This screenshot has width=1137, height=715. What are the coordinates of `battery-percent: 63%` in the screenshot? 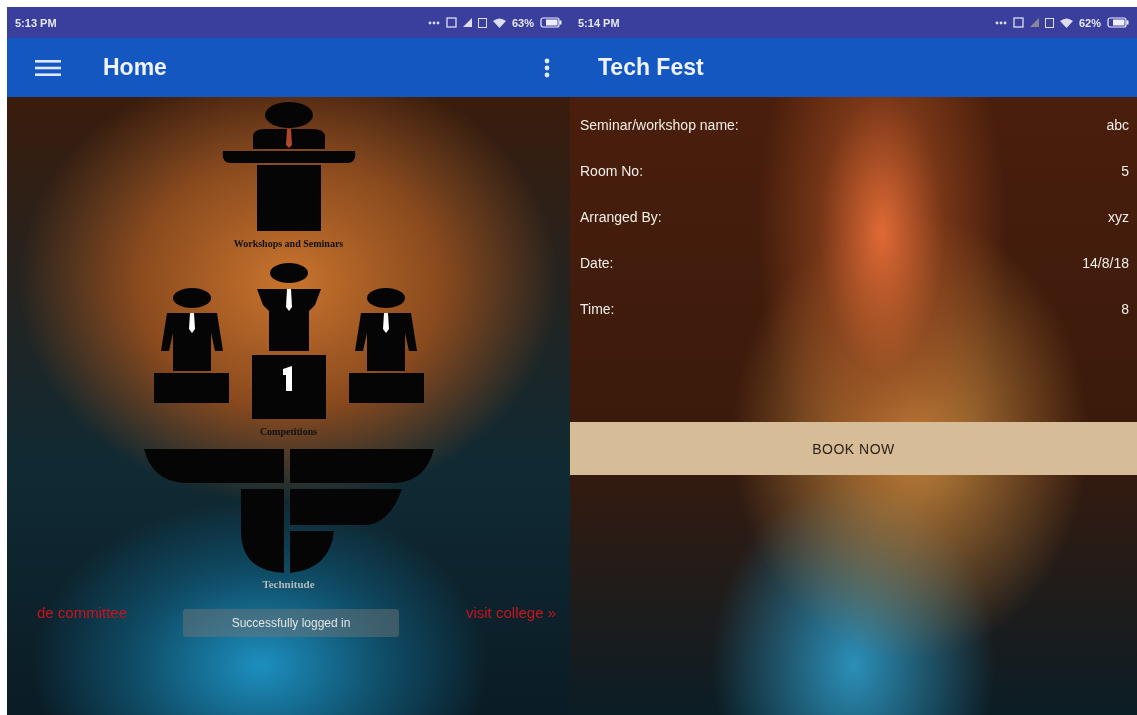 It's located at (522, 22).